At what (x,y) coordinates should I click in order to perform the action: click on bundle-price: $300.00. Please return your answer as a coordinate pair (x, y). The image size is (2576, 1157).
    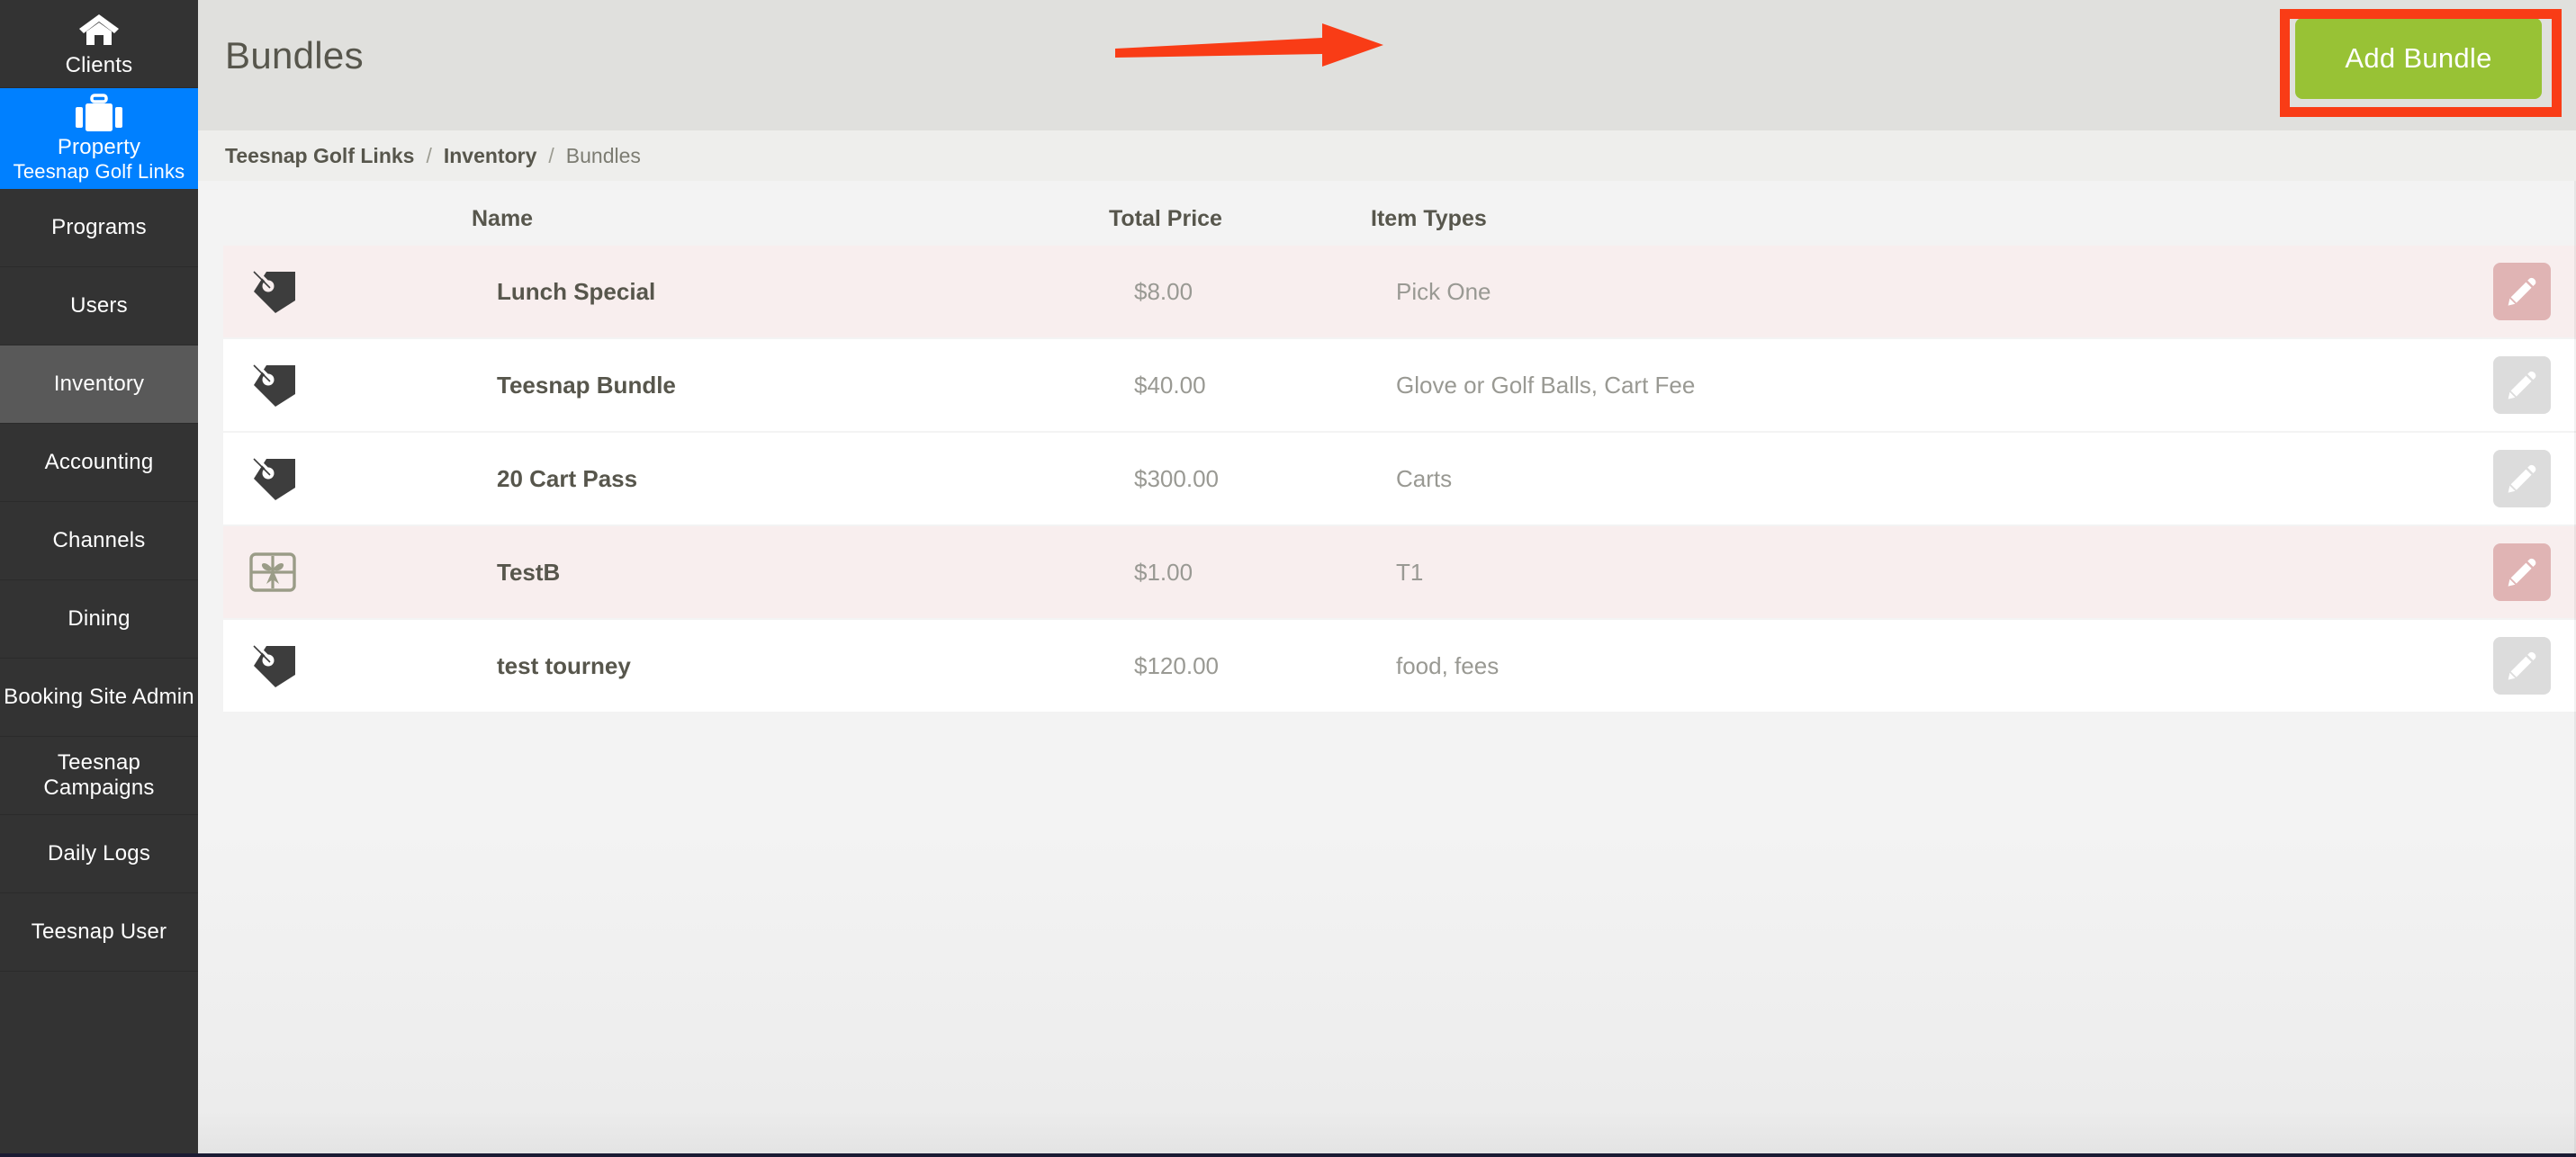
    Looking at the image, I should click on (1176, 478).